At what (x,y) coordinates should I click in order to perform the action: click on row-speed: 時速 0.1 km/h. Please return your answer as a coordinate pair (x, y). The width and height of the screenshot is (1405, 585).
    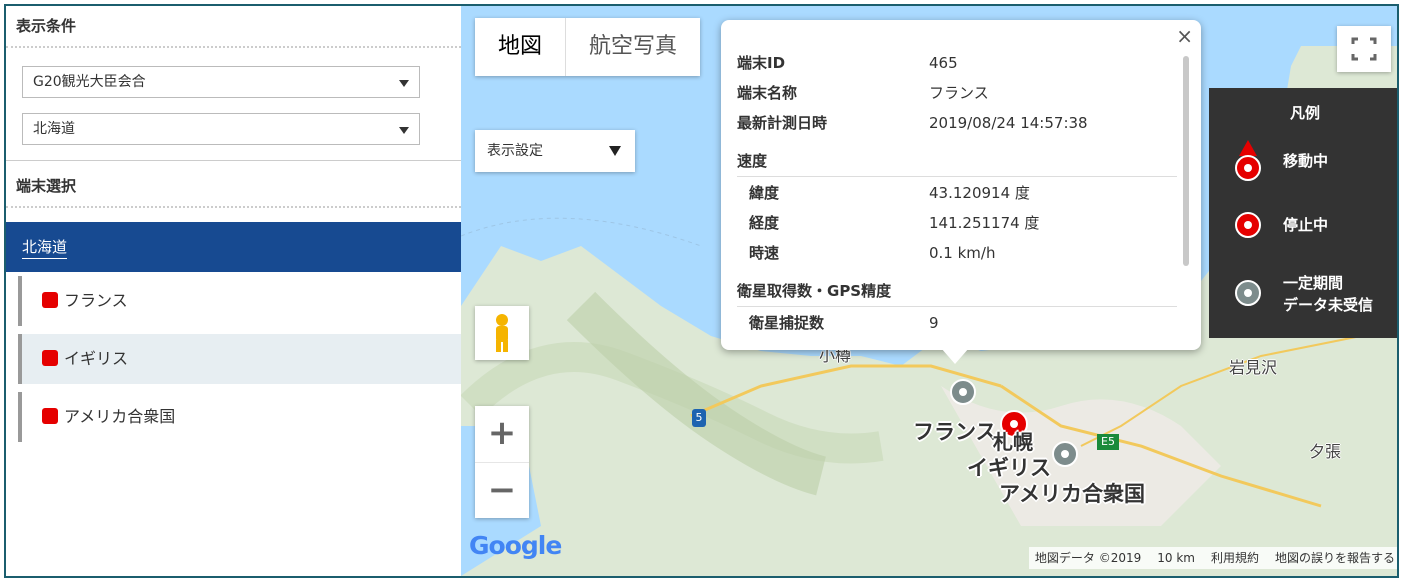
    Looking at the image, I should click on (957, 253).